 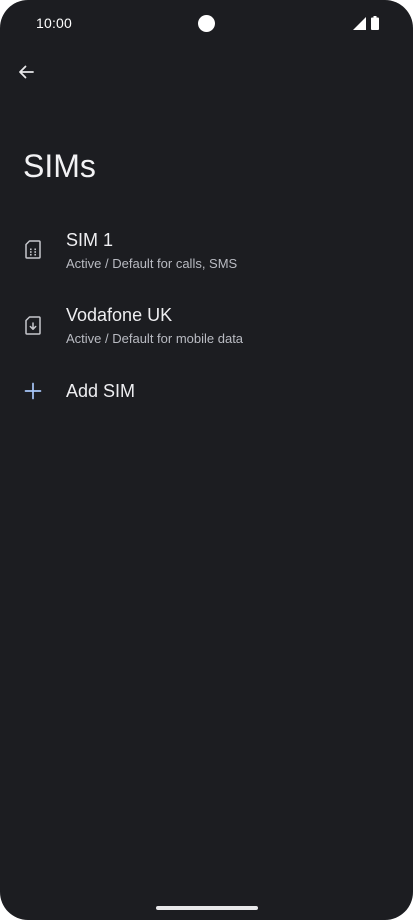 I want to click on add-sim-label: Add SIM, so click(x=101, y=391).